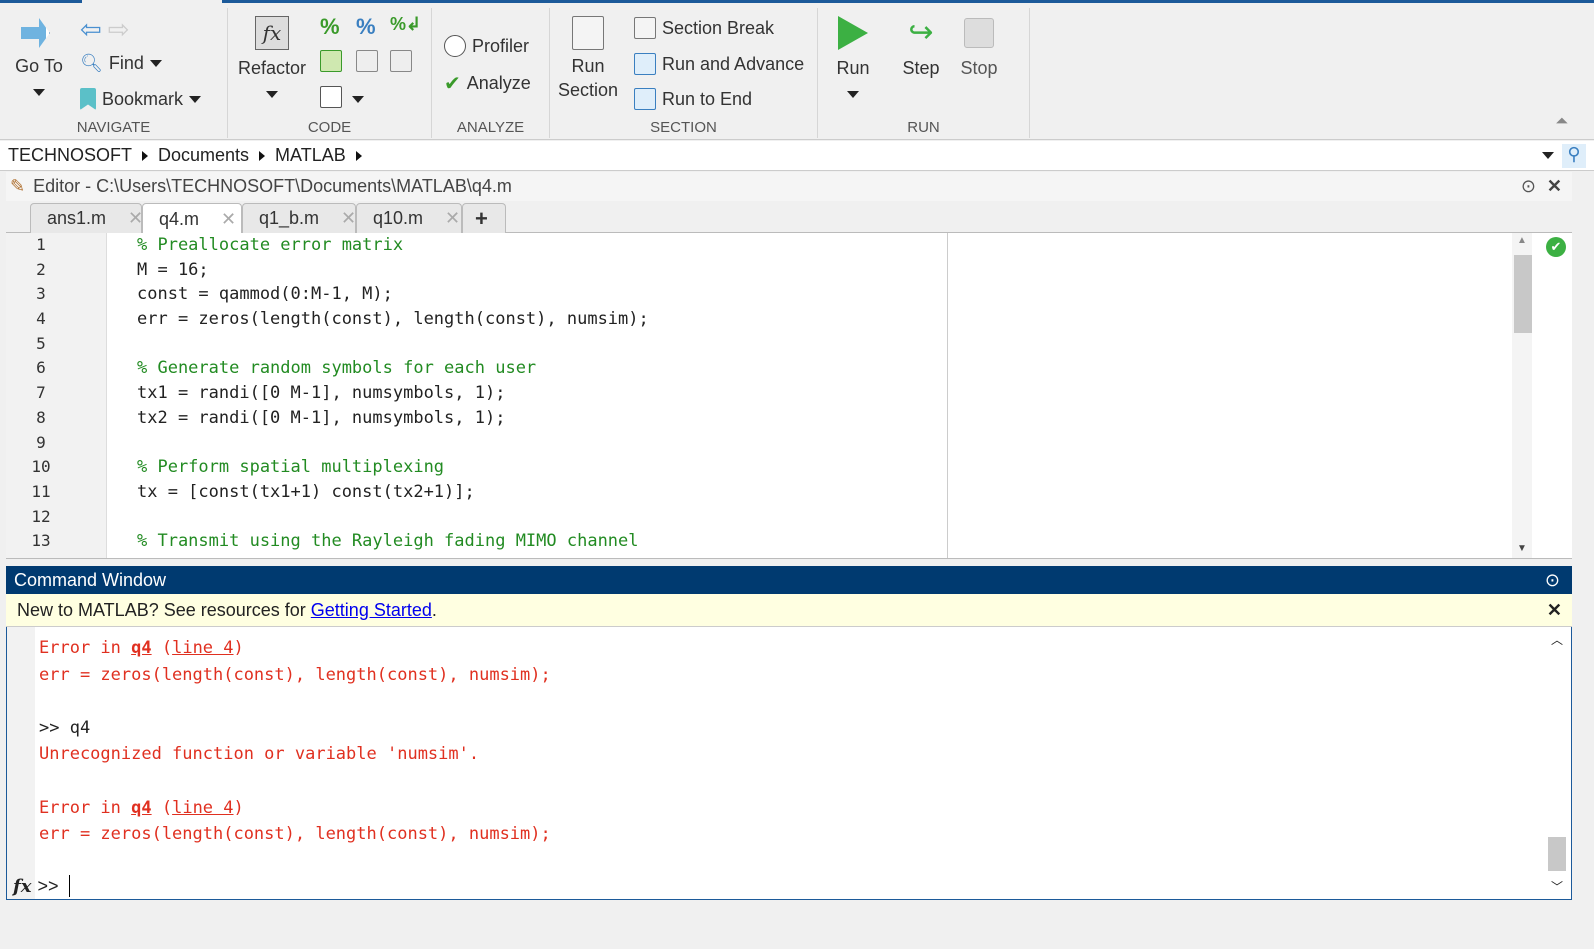 This screenshot has width=1594, height=949. I want to click on smart-indent-icon, so click(331, 61).